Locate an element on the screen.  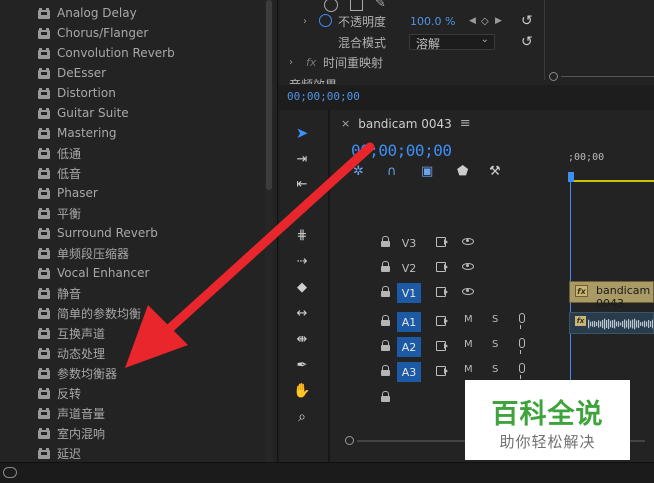
effect-item: Vocal Enhancer is located at coordinates (132, 273).